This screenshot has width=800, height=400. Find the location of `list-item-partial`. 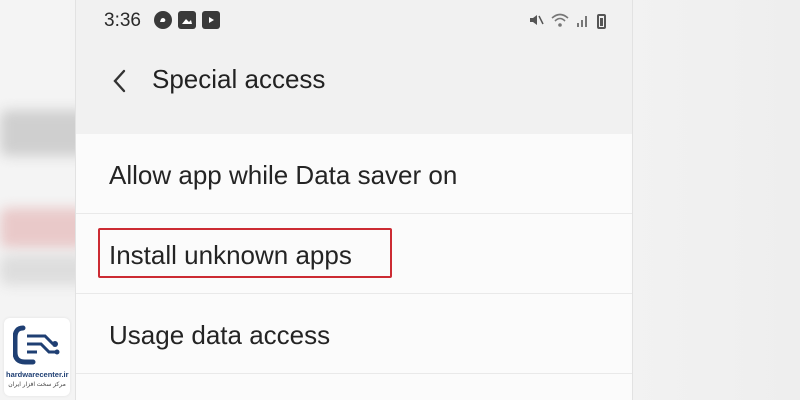

list-item-partial is located at coordinates (354, 387).